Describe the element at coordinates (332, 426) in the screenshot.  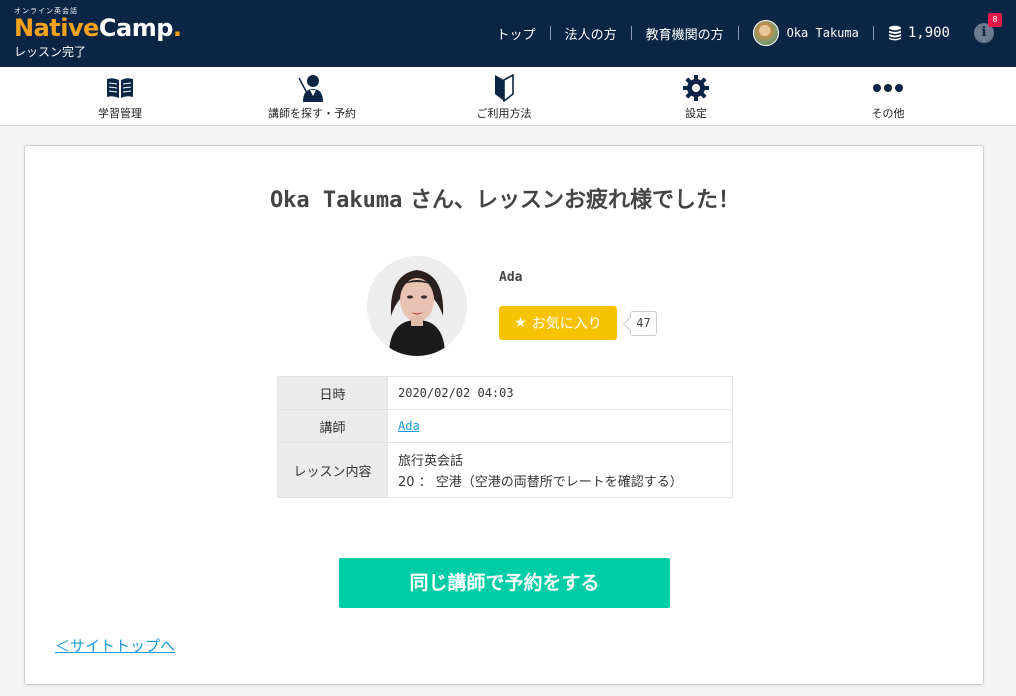
I see `teacher-label: 講師` at that location.